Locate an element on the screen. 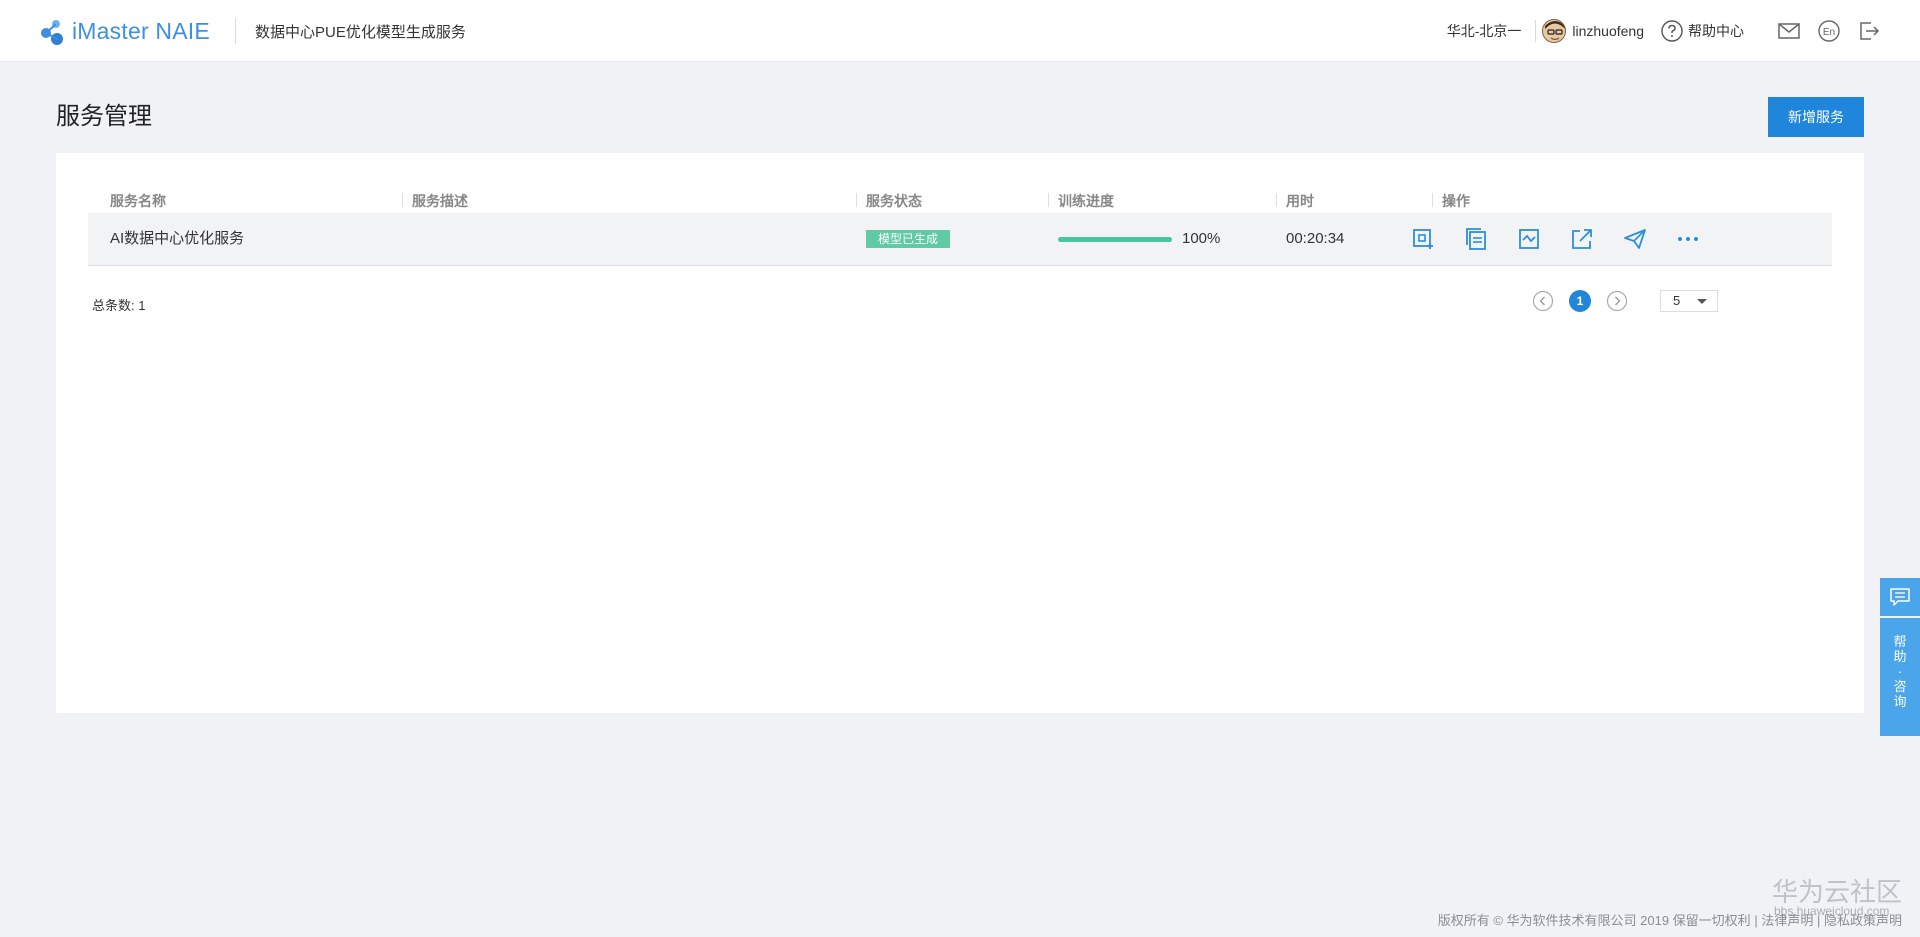 The width and height of the screenshot is (1920, 937). header-divider is located at coordinates (235, 31).